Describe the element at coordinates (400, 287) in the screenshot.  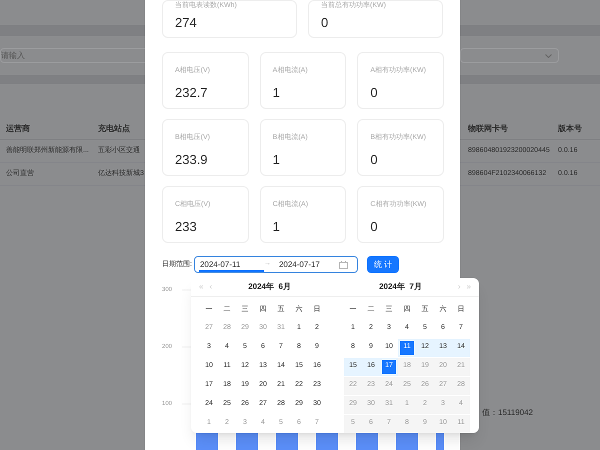
I see `month-title: 2024年 7月` at that location.